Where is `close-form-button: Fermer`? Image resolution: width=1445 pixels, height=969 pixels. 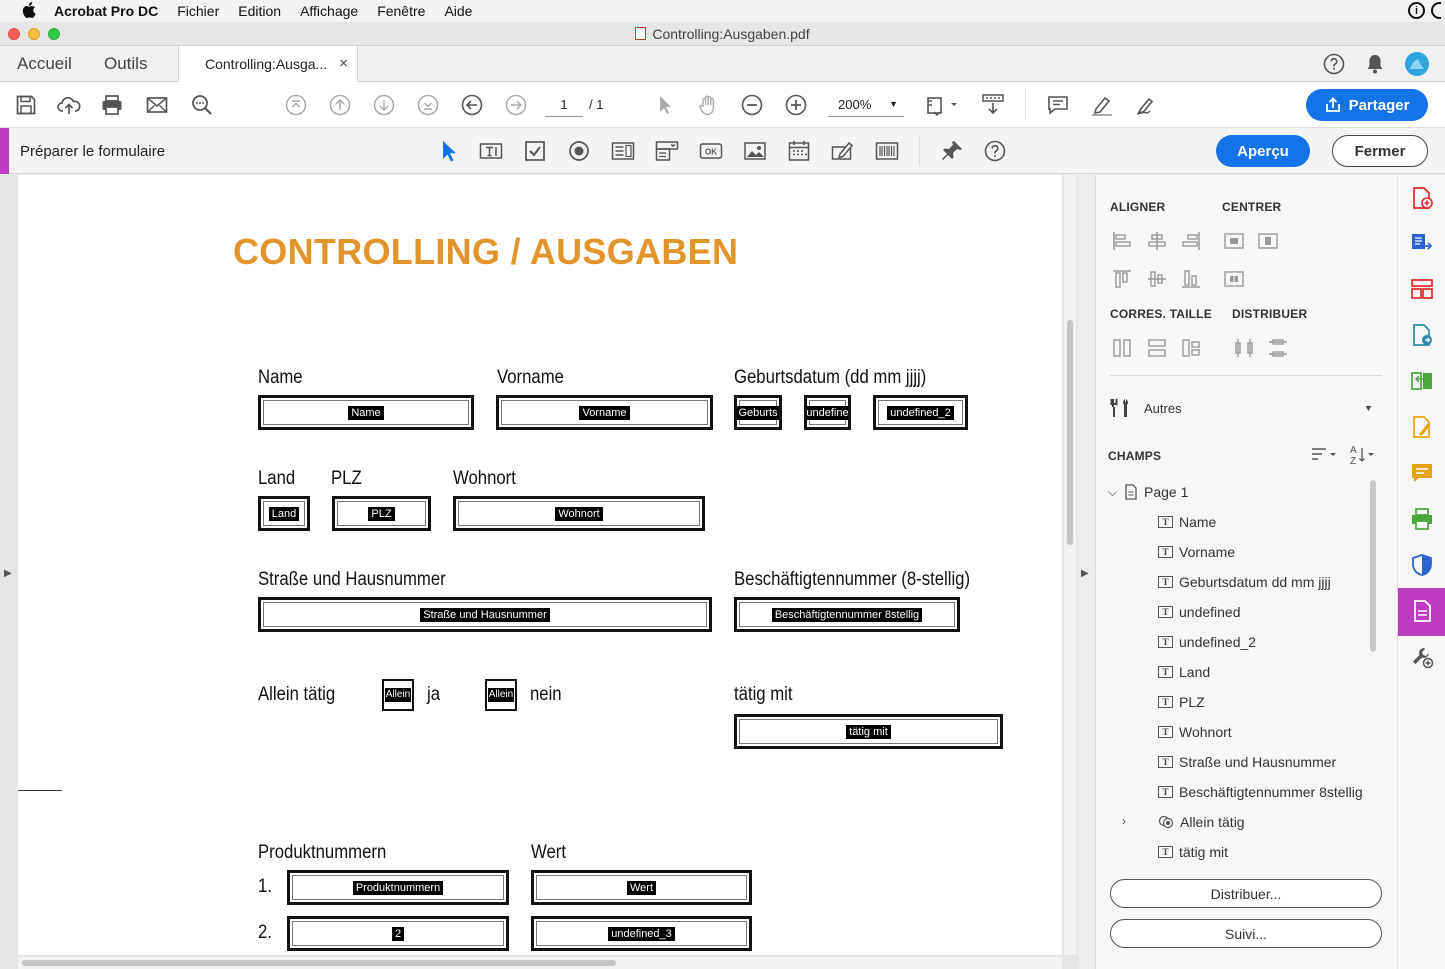
close-form-button: Fermer is located at coordinates (1380, 151).